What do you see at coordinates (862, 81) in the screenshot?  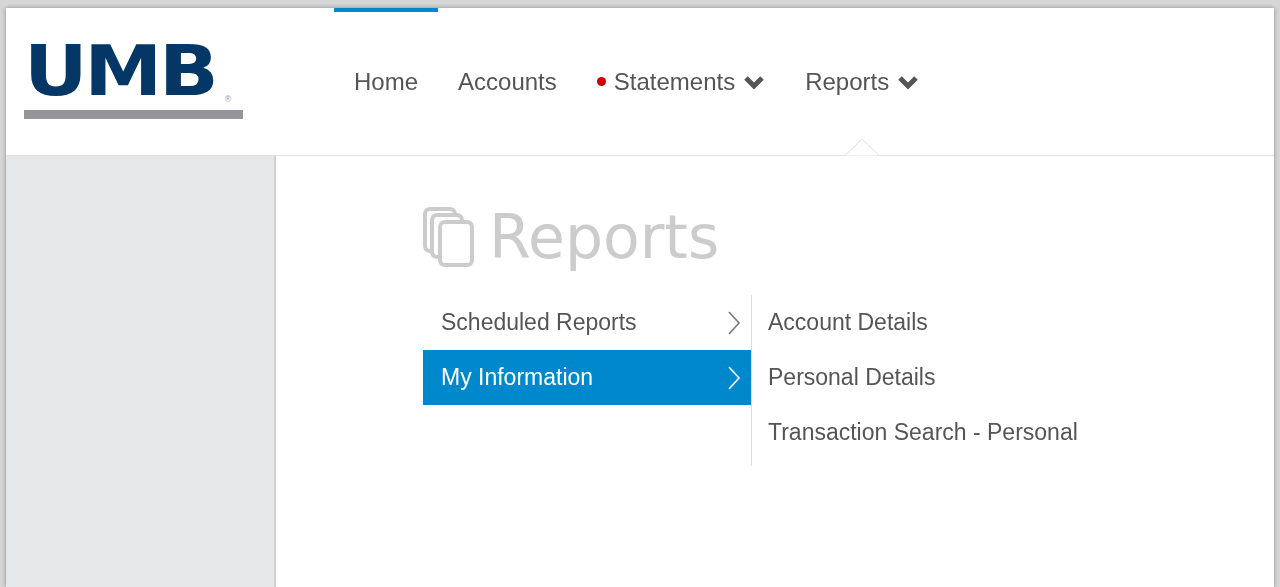 I see `nav-tab: Reports` at bounding box center [862, 81].